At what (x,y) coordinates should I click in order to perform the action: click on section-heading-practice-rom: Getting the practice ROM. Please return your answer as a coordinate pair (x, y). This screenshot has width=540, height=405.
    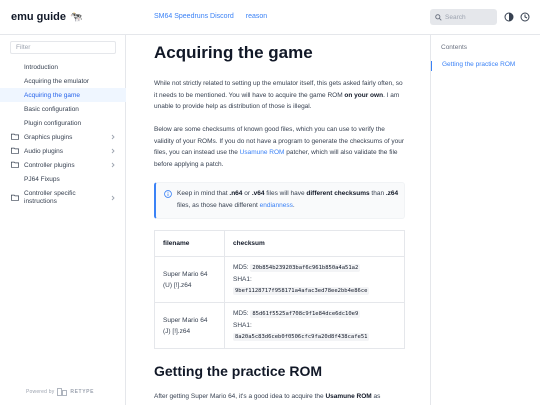
    Looking at the image, I should click on (238, 371).